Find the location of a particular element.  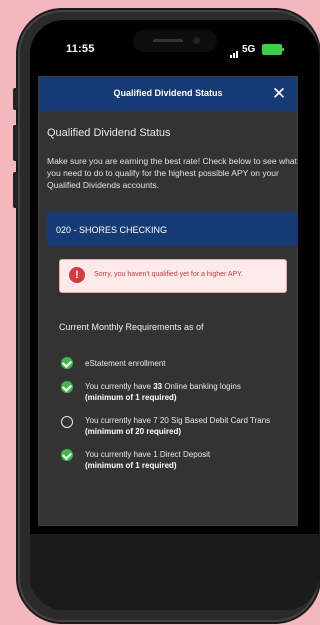

phone-volume-down-button is located at coordinates (15, 190).